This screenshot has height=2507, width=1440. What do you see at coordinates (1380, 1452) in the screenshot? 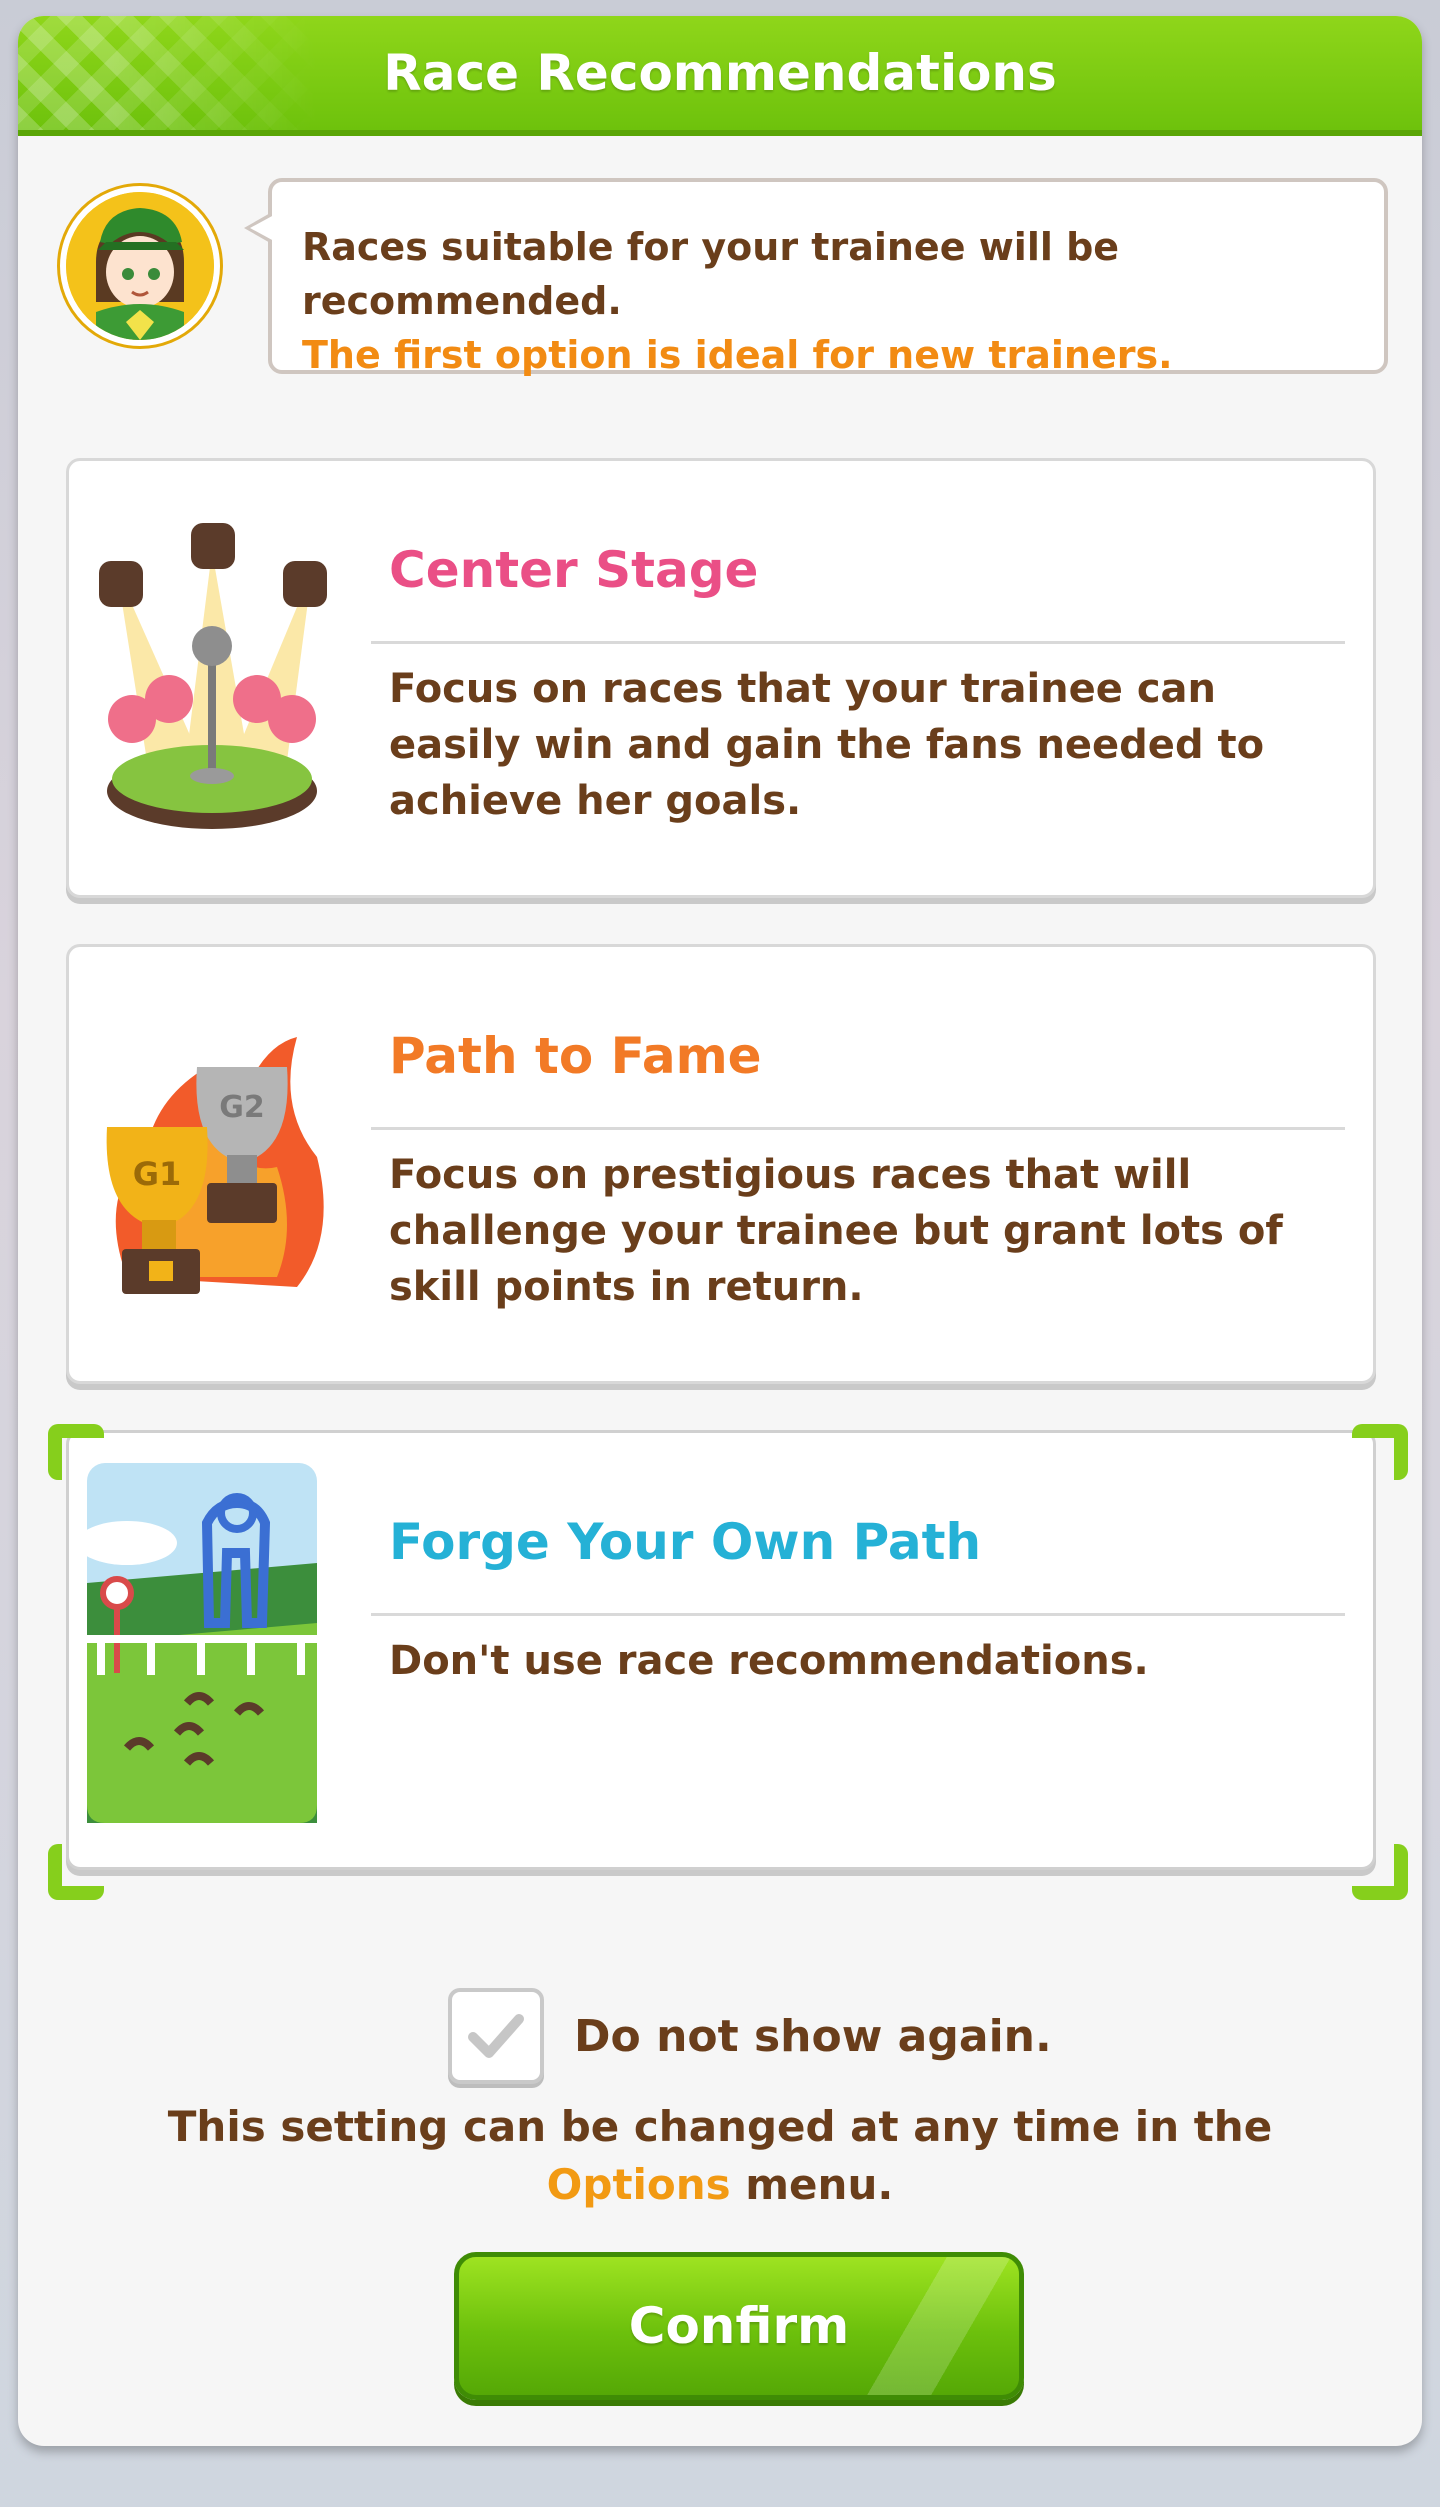
I see `selection-corner-top-right` at bounding box center [1380, 1452].